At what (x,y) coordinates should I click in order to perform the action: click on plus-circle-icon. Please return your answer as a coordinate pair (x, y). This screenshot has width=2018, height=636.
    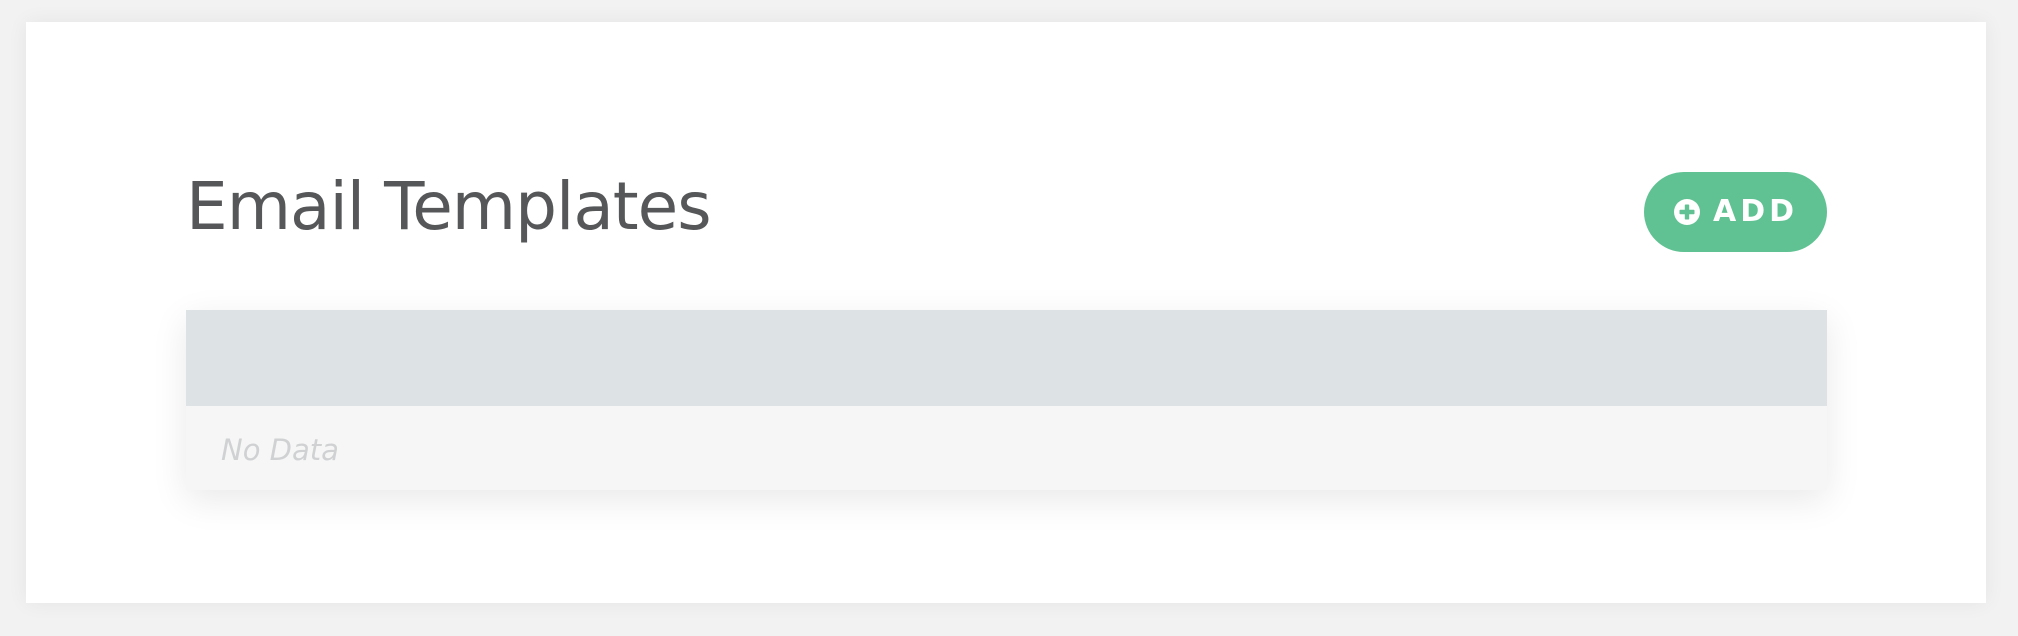
    Looking at the image, I should click on (1687, 212).